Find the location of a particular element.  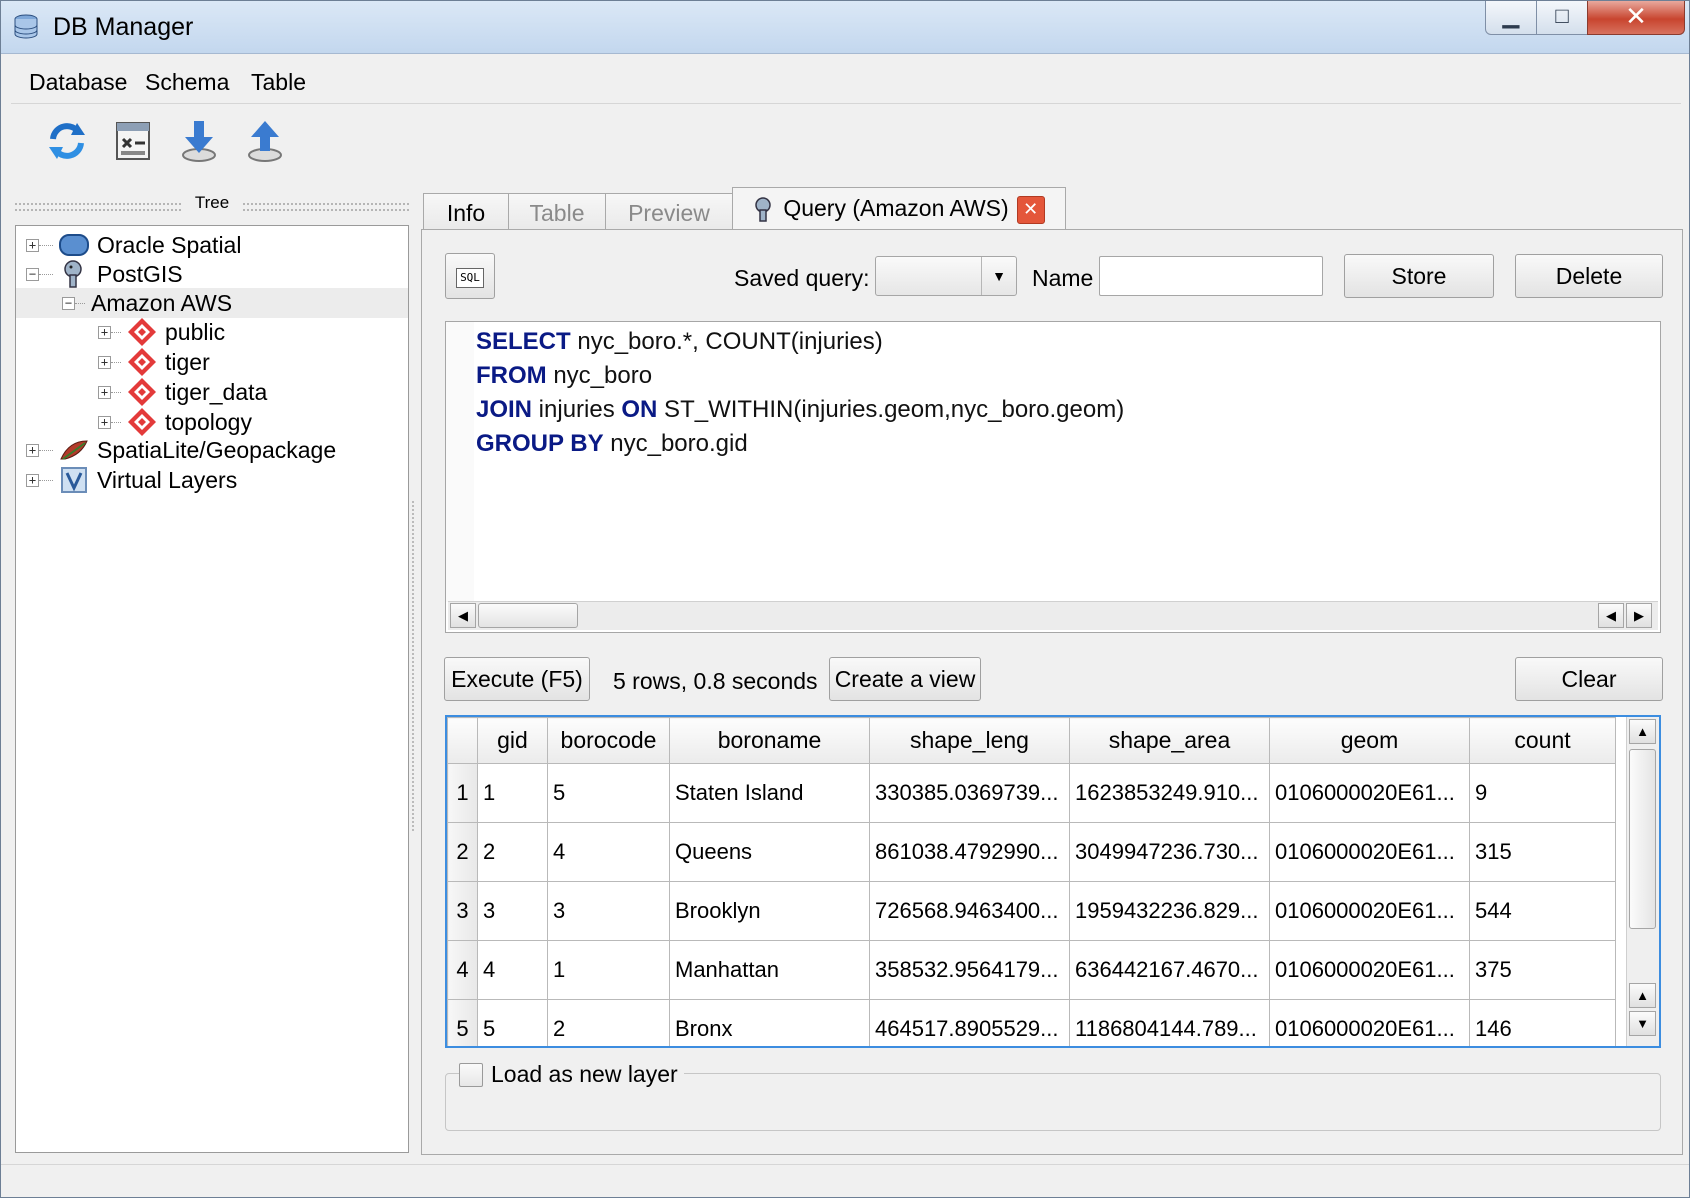

table-cell: 9 is located at coordinates (1542, 793).